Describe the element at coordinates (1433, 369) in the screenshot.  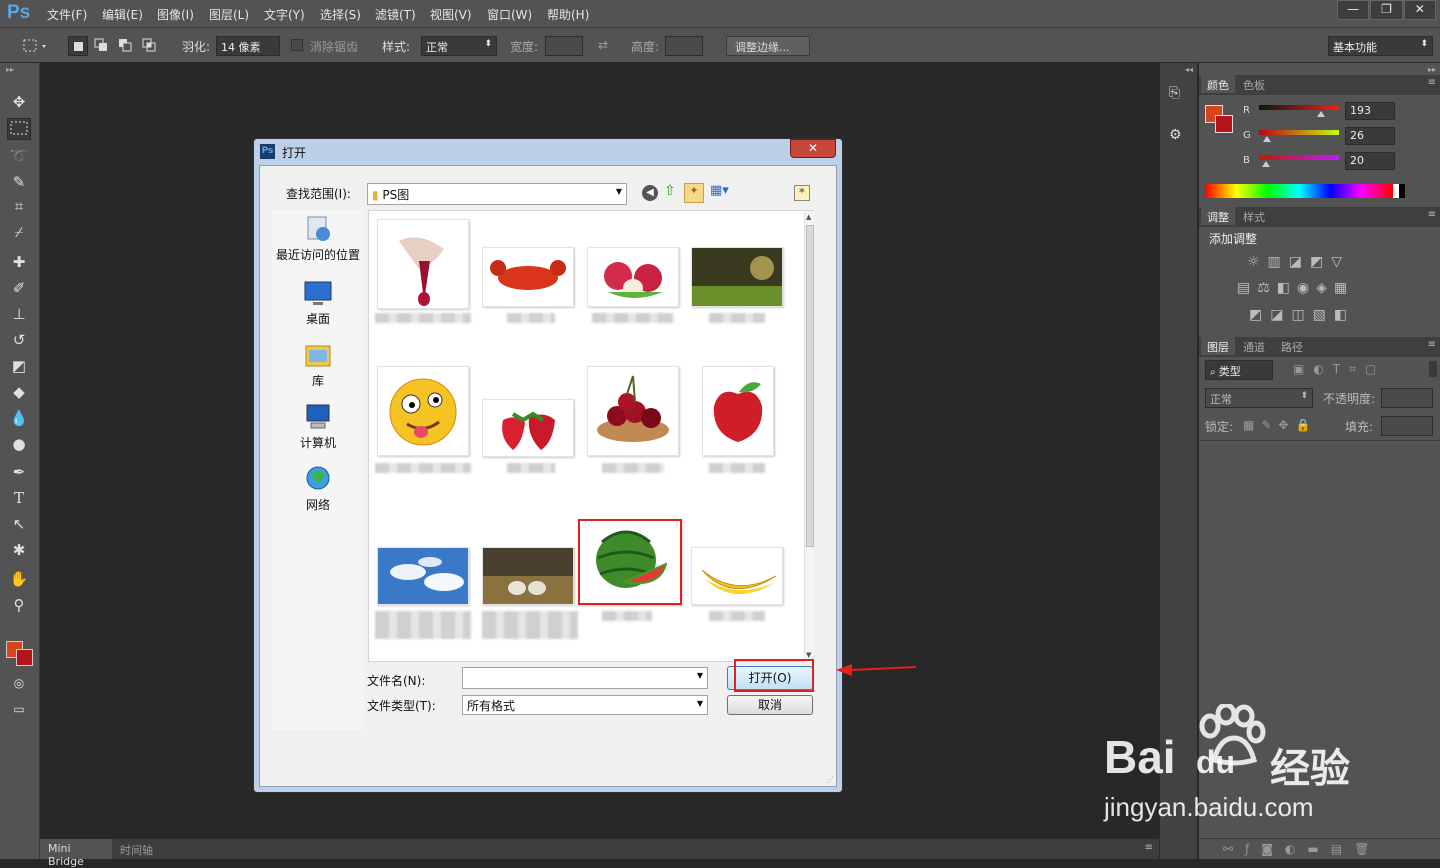
I see `filter-toggle` at that location.